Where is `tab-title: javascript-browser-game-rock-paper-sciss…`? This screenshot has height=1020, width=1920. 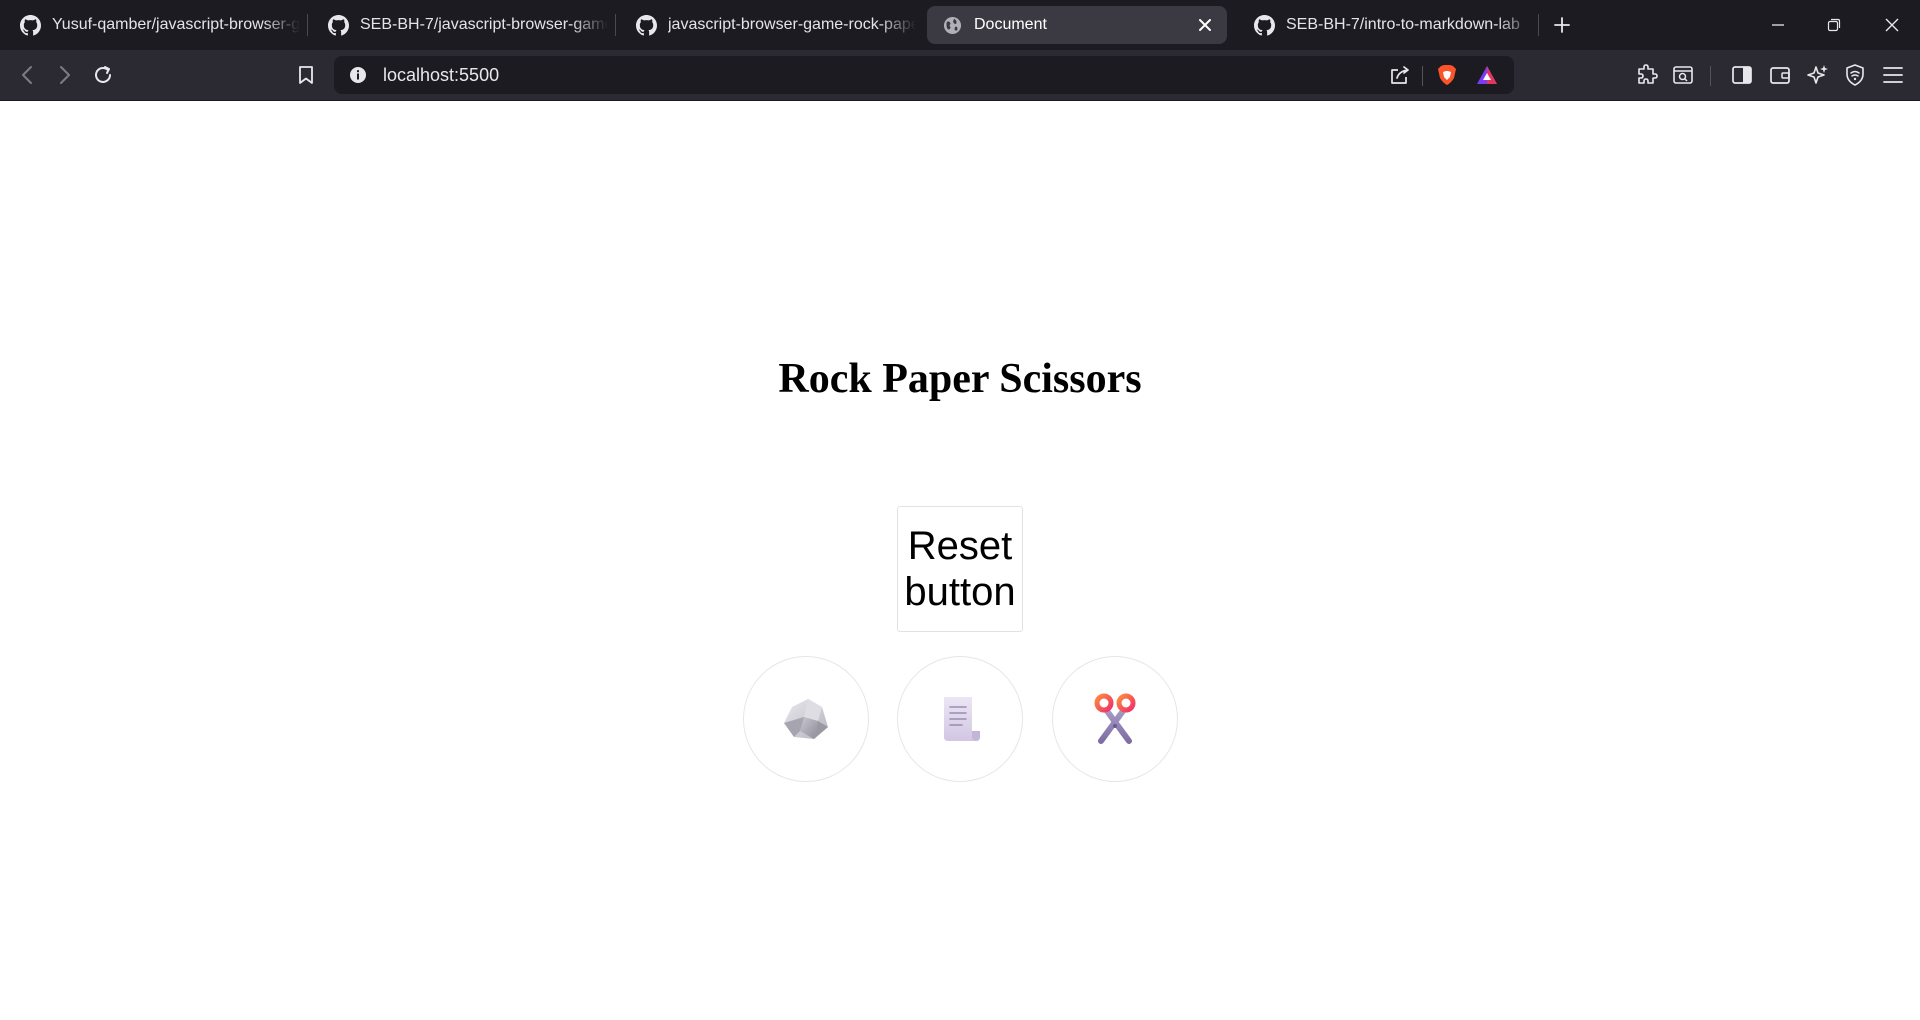 tab-title: javascript-browser-game-rock-paper-sciss… is located at coordinates (792, 24).